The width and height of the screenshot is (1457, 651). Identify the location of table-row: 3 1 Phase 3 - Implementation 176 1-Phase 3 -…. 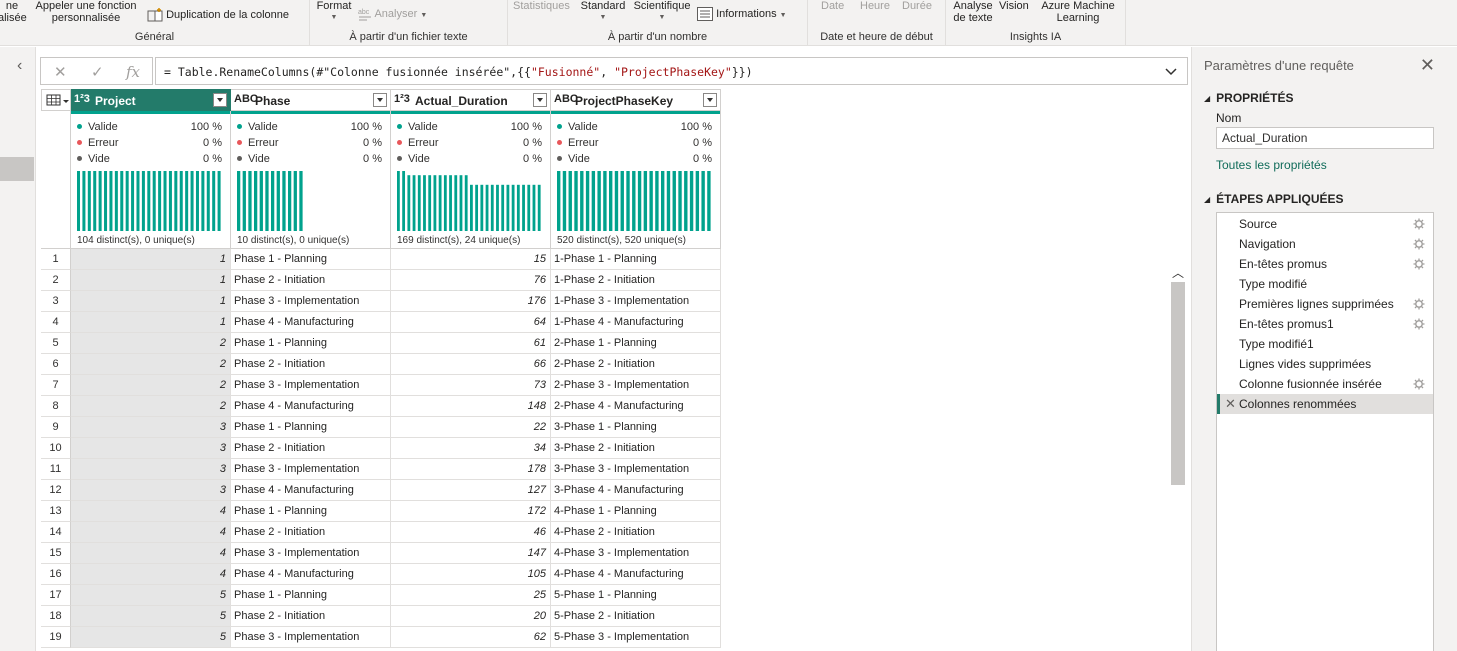
(381, 301).